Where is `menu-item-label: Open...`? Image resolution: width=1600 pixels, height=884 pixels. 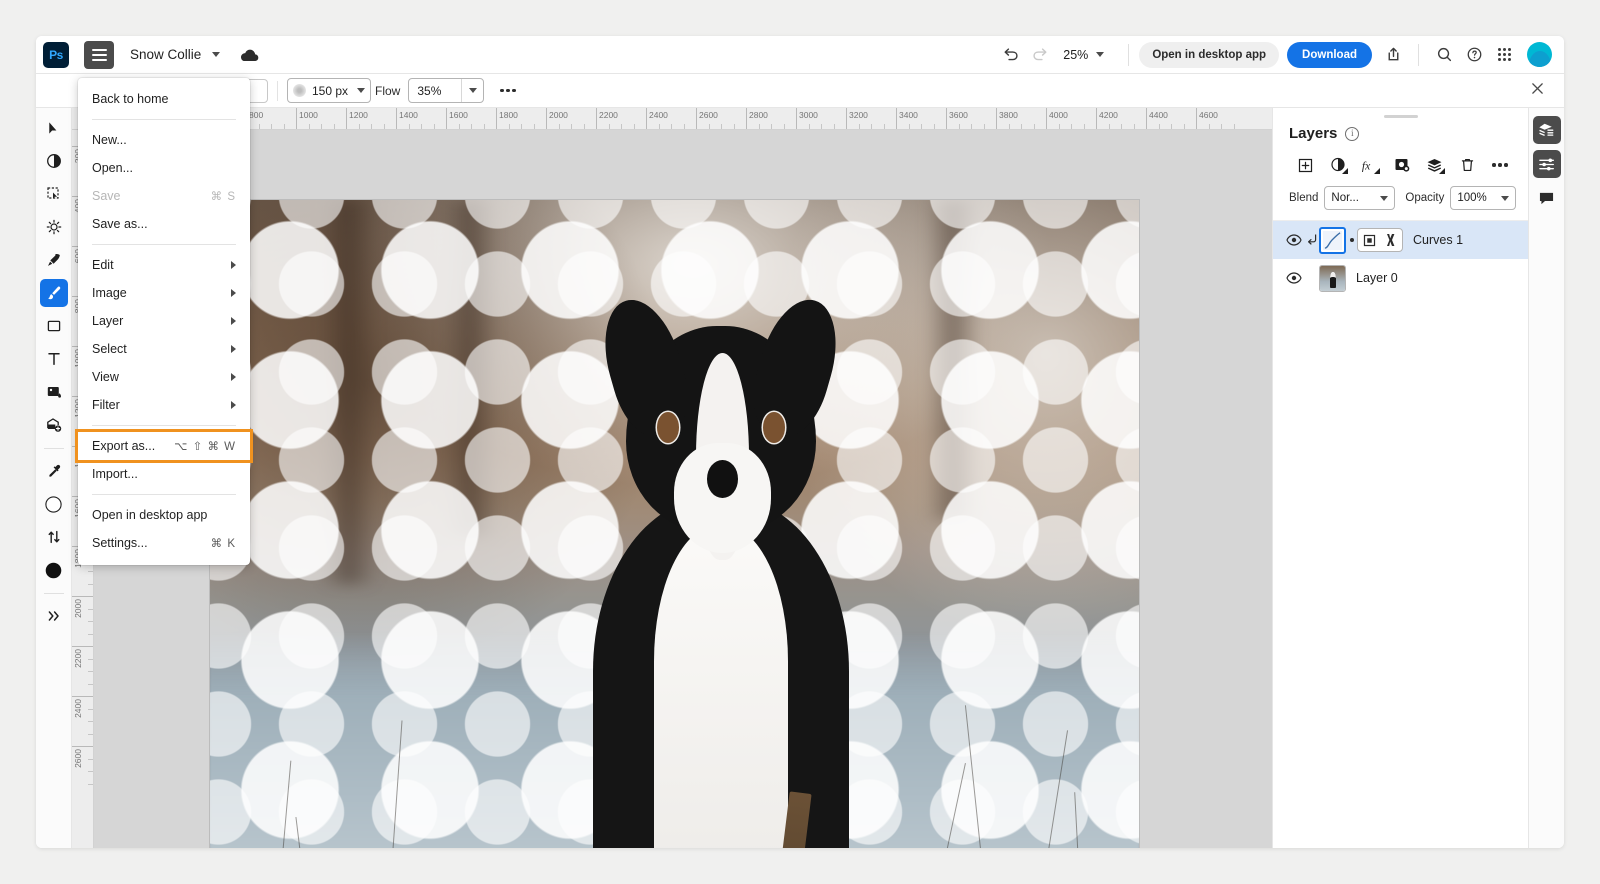
menu-item-label: Open... is located at coordinates (112, 168).